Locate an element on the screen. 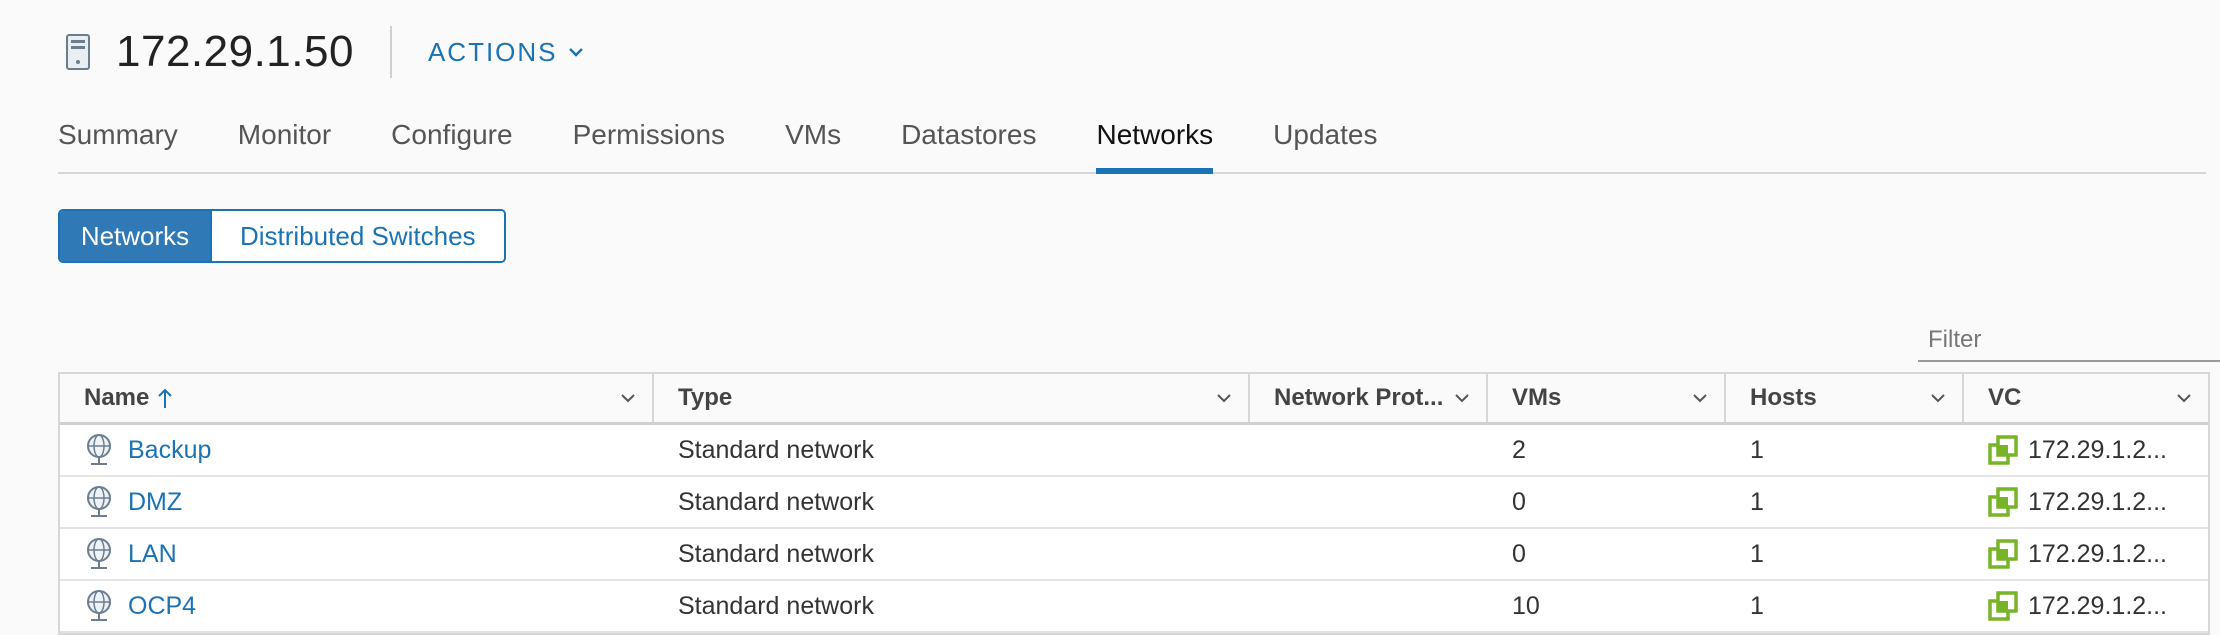 This screenshot has width=2220, height=635. page-title: 172.29.1.50 is located at coordinates (235, 51).